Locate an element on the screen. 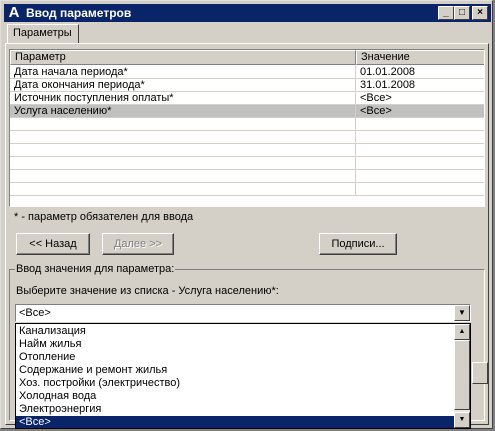  list-item: Холодная вода is located at coordinates (236, 396).